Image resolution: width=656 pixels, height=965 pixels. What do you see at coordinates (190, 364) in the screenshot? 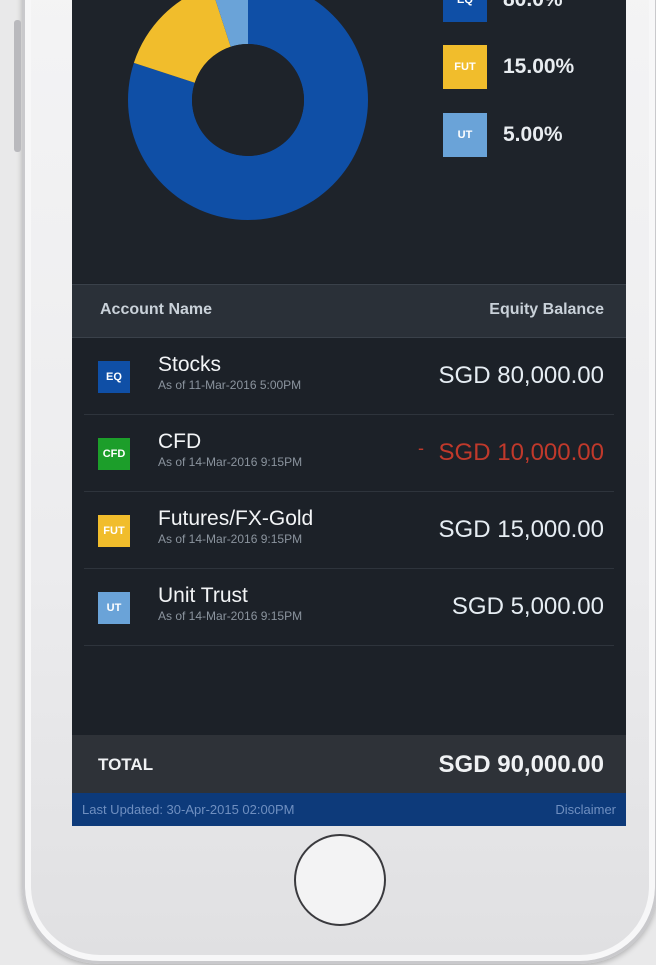
I see `account-name: Stocks` at bounding box center [190, 364].